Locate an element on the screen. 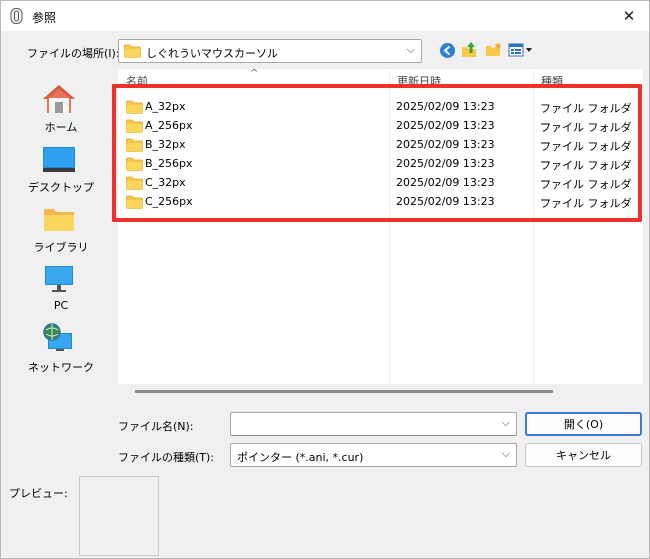 This screenshot has height=559, width=650. back-button is located at coordinates (447, 50).